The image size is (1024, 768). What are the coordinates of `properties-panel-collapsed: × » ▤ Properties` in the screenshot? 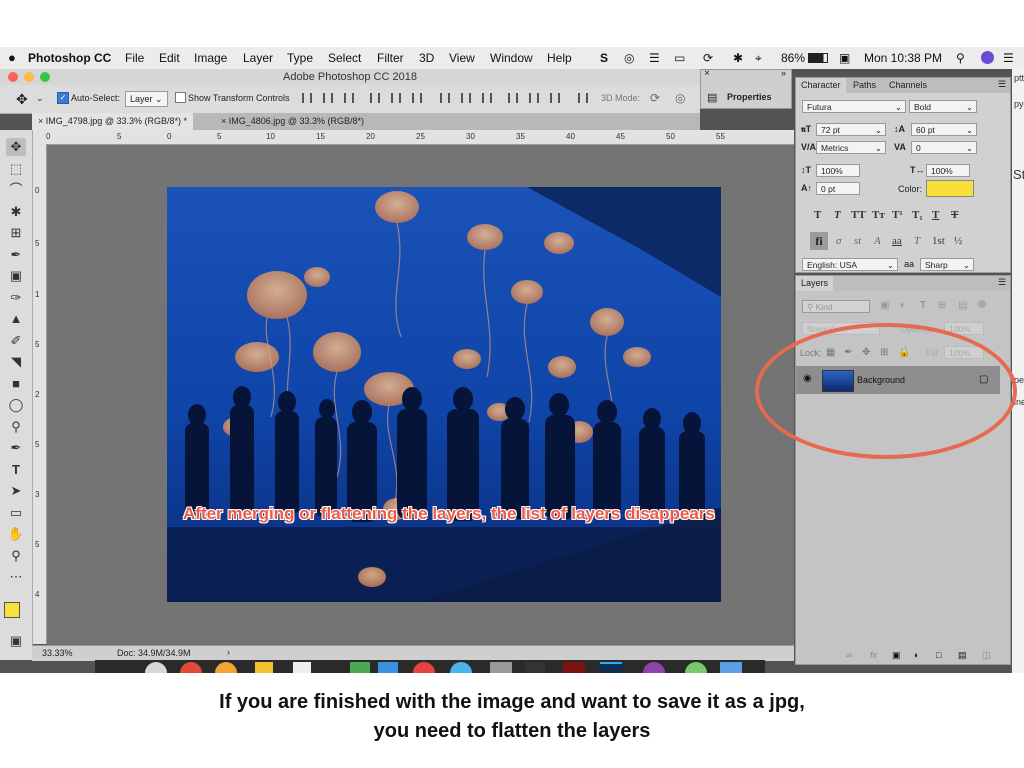 It's located at (746, 88).